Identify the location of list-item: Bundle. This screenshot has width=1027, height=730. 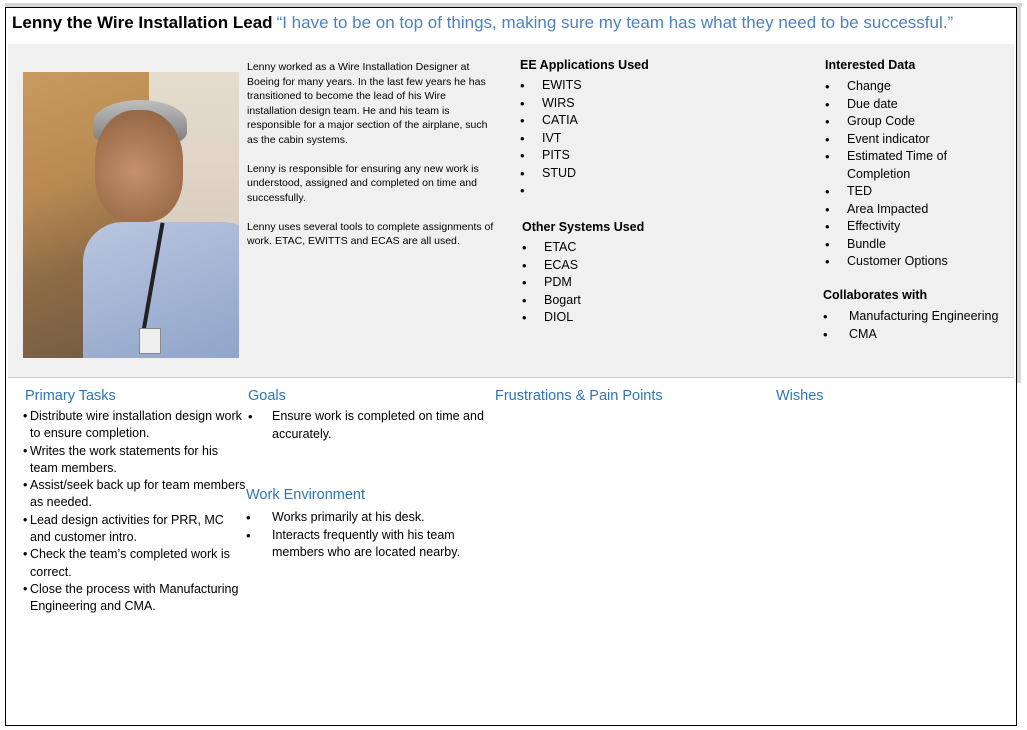
(915, 245).